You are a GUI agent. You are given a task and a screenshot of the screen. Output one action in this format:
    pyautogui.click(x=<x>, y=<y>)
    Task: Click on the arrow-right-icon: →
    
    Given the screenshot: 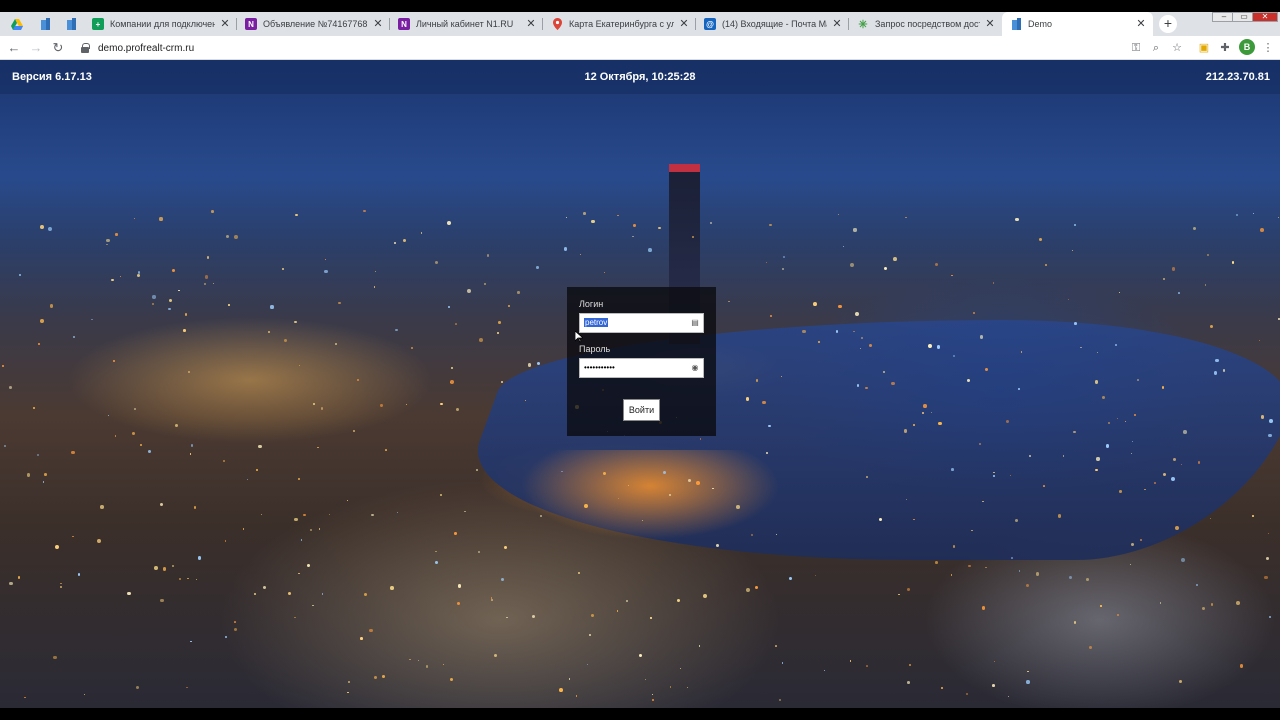 What is the action you would take?
    pyautogui.click(x=36, y=47)
    